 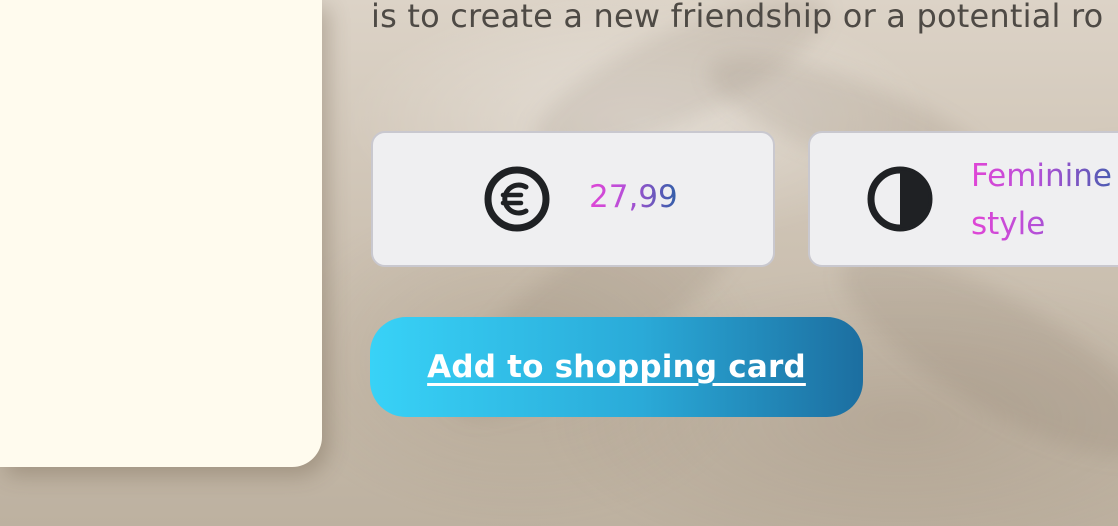 What do you see at coordinates (1044, 200) in the screenshot?
I see `style-value: Feminine style` at bounding box center [1044, 200].